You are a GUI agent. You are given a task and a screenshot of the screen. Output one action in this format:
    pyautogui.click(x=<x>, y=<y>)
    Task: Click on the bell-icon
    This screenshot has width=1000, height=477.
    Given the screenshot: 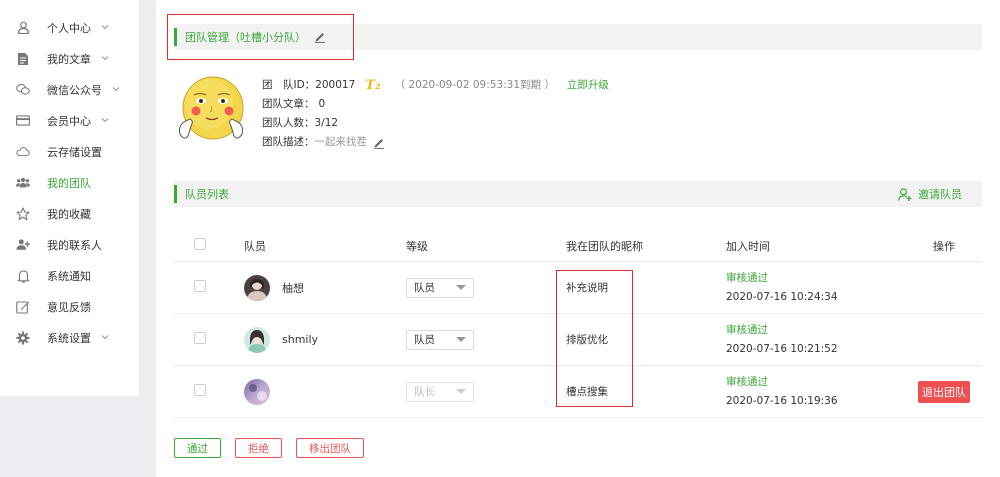 What is the action you would take?
    pyautogui.click(x=23, y=276)
    